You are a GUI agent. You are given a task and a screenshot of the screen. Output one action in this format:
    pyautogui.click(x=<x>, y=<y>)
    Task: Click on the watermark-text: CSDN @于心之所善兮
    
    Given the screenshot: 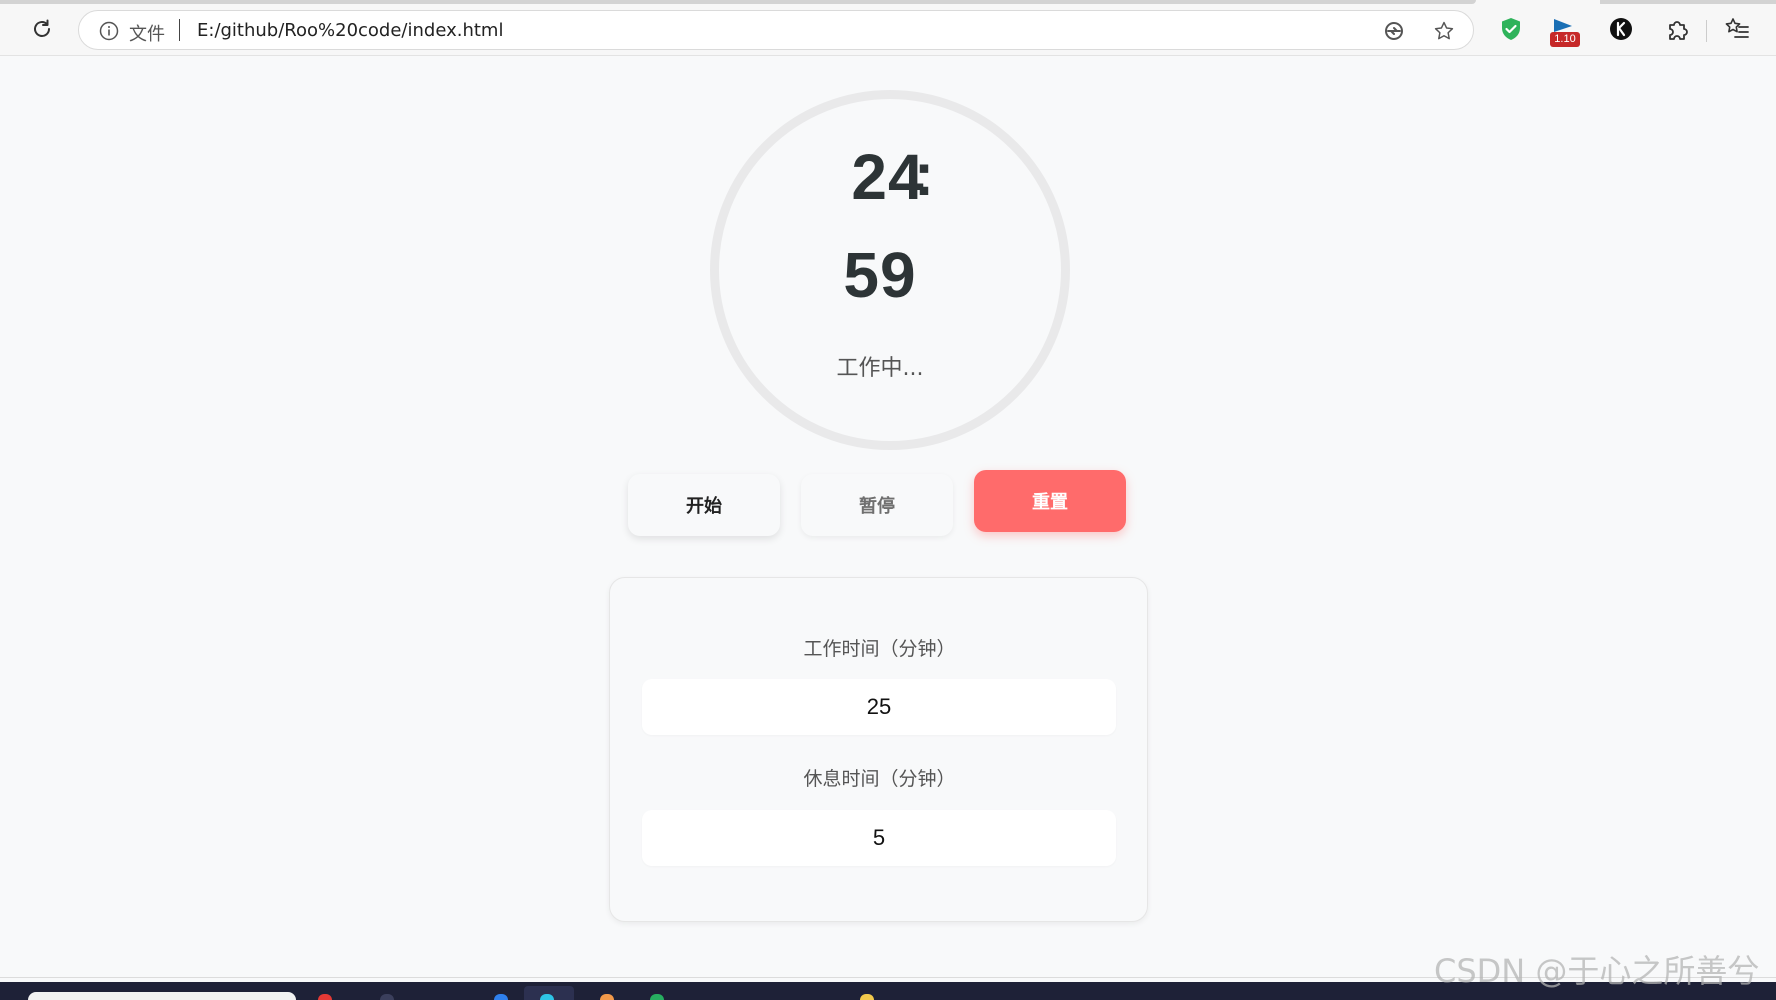 What is the action you would take?
    pyautogui.click(x=1597, y=971)
    